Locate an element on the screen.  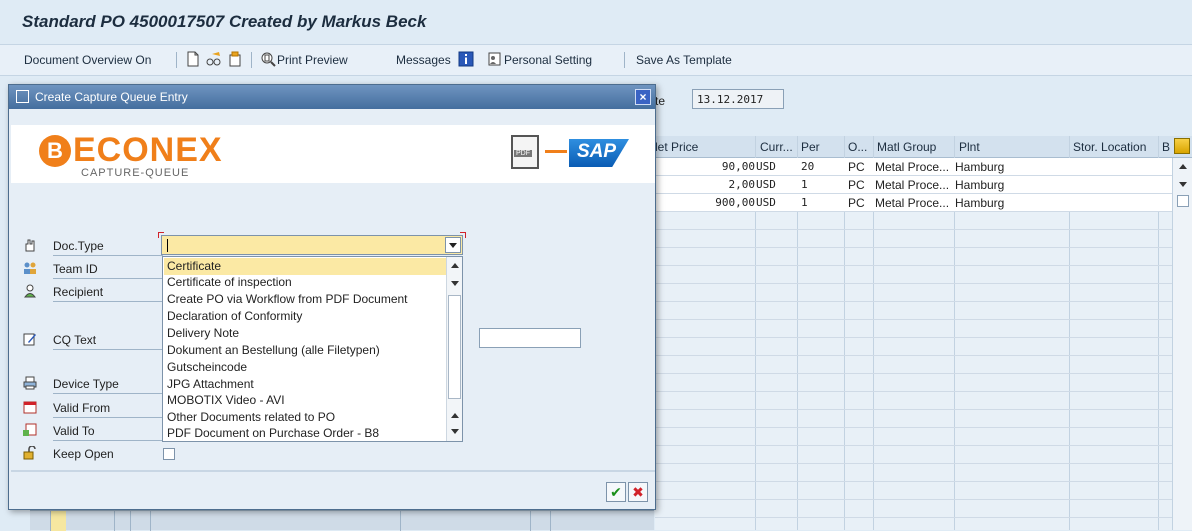
valid-from-row: Valid From is located at coordinates (98, 408).